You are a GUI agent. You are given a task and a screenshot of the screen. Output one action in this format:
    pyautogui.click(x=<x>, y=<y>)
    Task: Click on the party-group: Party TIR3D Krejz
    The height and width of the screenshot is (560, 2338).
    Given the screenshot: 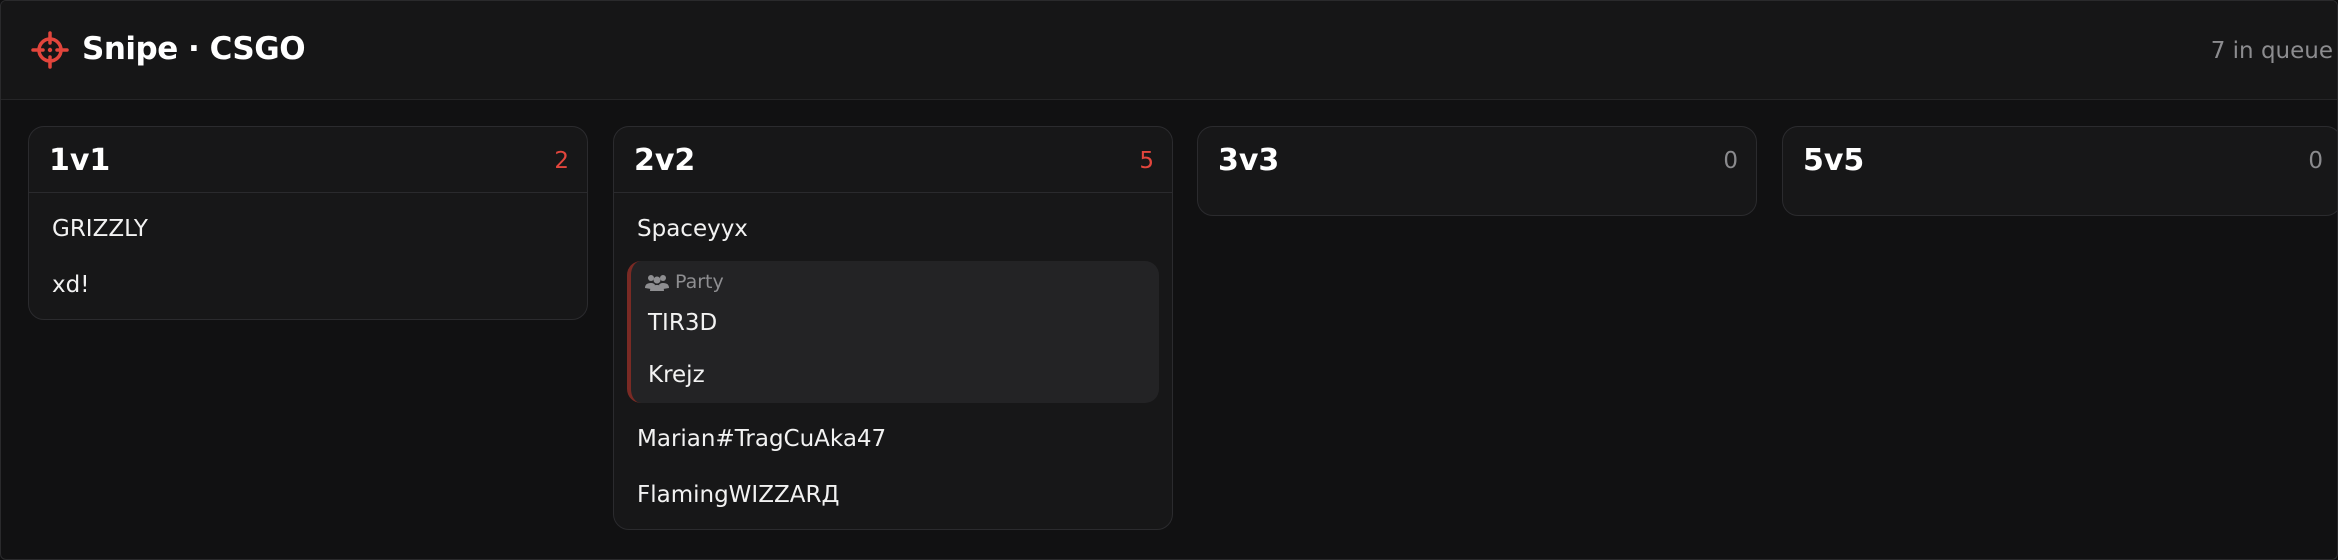 What is the action you would take?
    pyautogui.click(x=893, y=332)
    